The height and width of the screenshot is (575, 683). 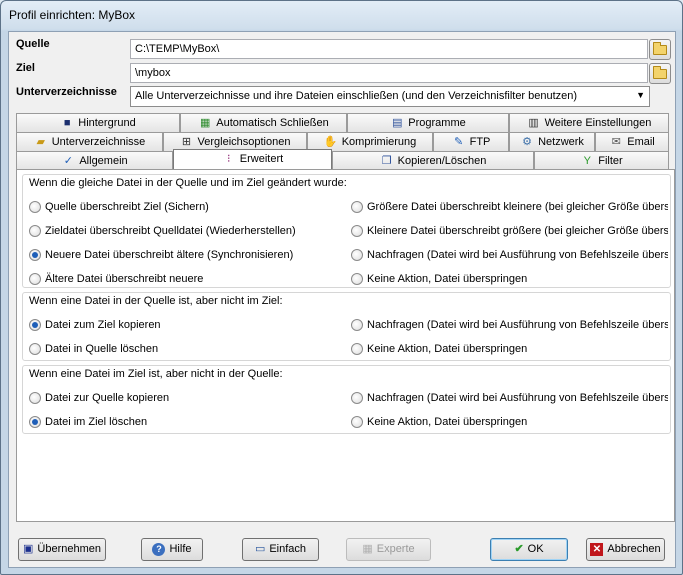 I want to click on button-label: Hilfe, so click(x=180, y=549).